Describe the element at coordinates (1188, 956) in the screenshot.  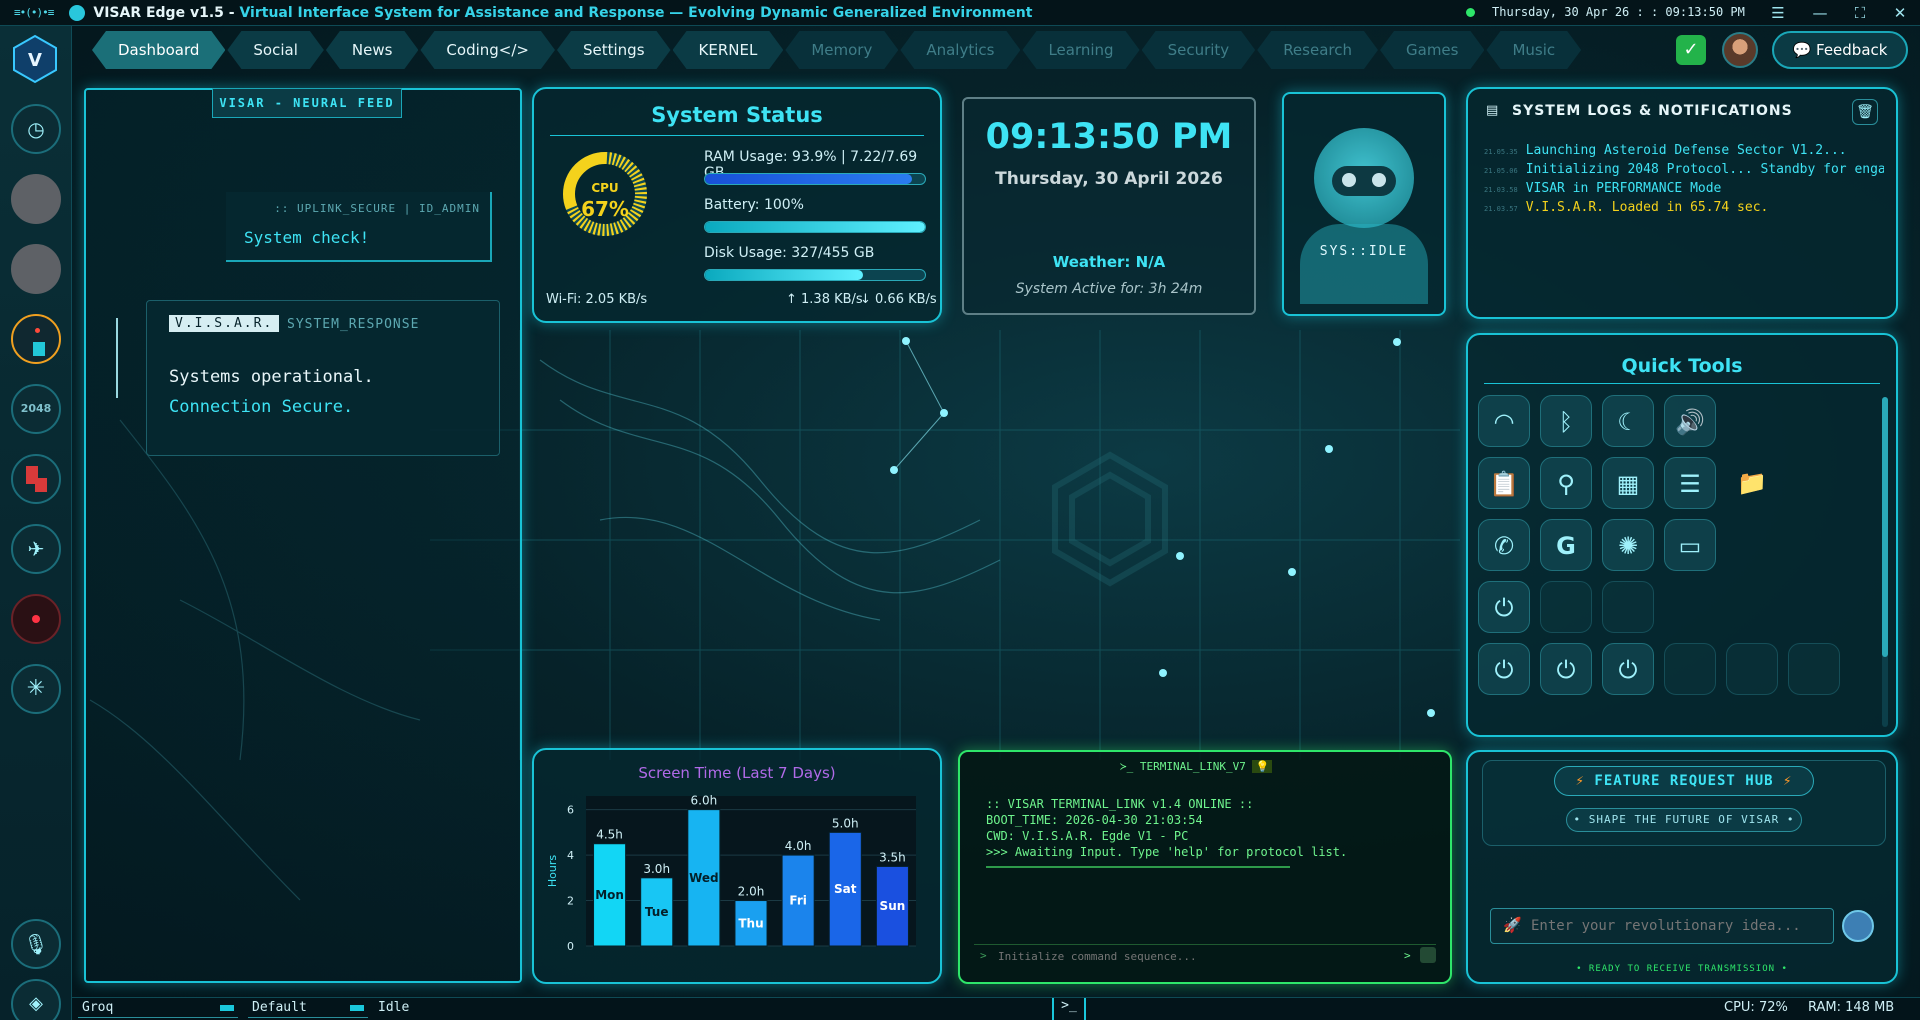
I see `command-input` at that location.